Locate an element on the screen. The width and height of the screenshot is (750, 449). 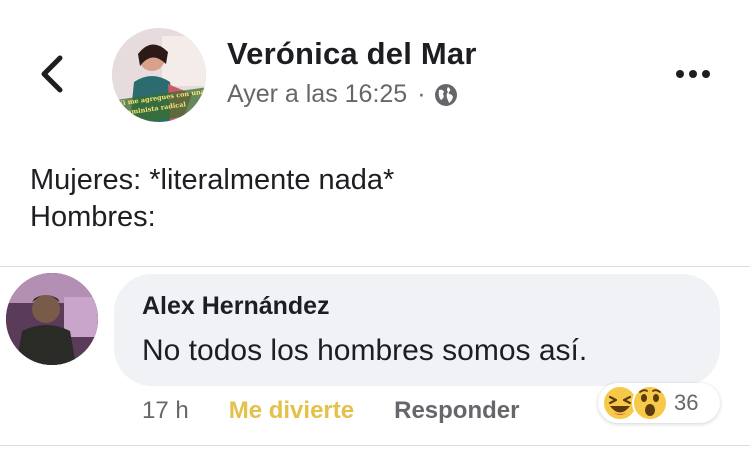
post-author-name: Verónica del Mar is located at coordinates (352, 54).